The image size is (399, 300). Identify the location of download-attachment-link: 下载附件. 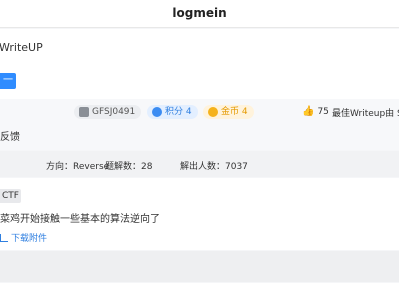
(23, 237).